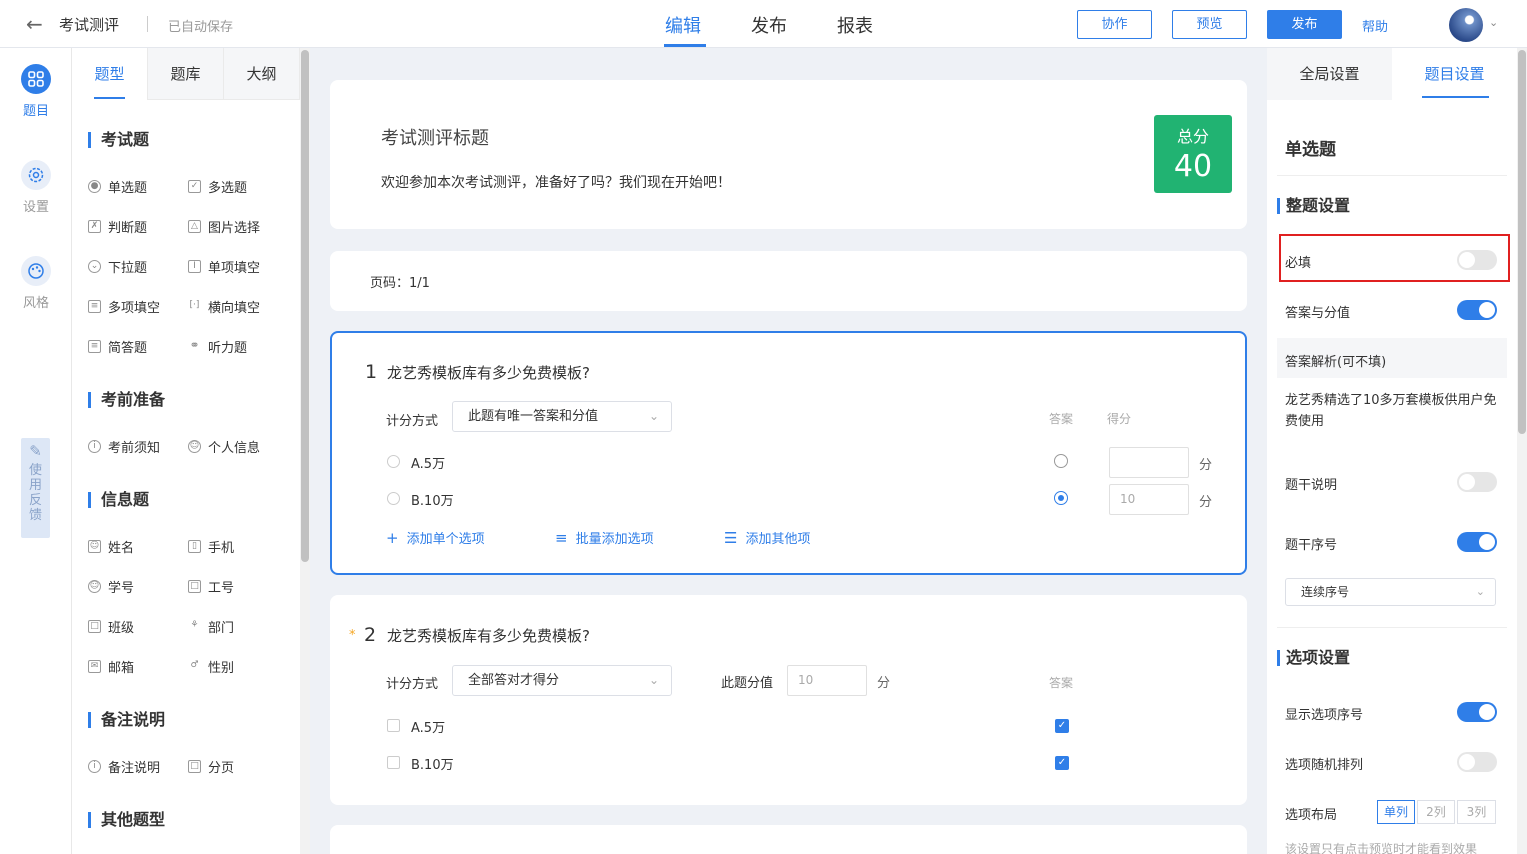 Image resolution: width=1527 pixels, height=854 pixels. Describe the element at coordinates (305, 306) in the screenshot. I see `panel-scrollbar` at that location.